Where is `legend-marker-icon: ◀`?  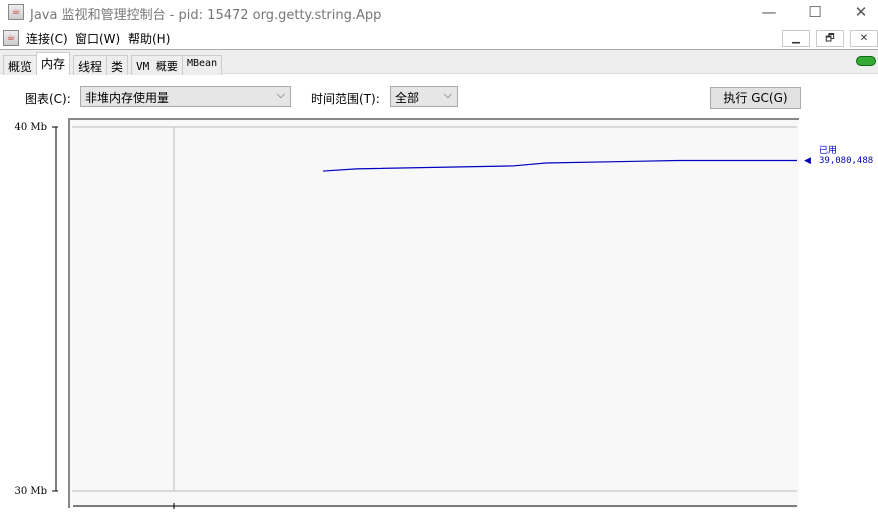 legend-marker-icon: ◀ is located at coordinates (807, 161).